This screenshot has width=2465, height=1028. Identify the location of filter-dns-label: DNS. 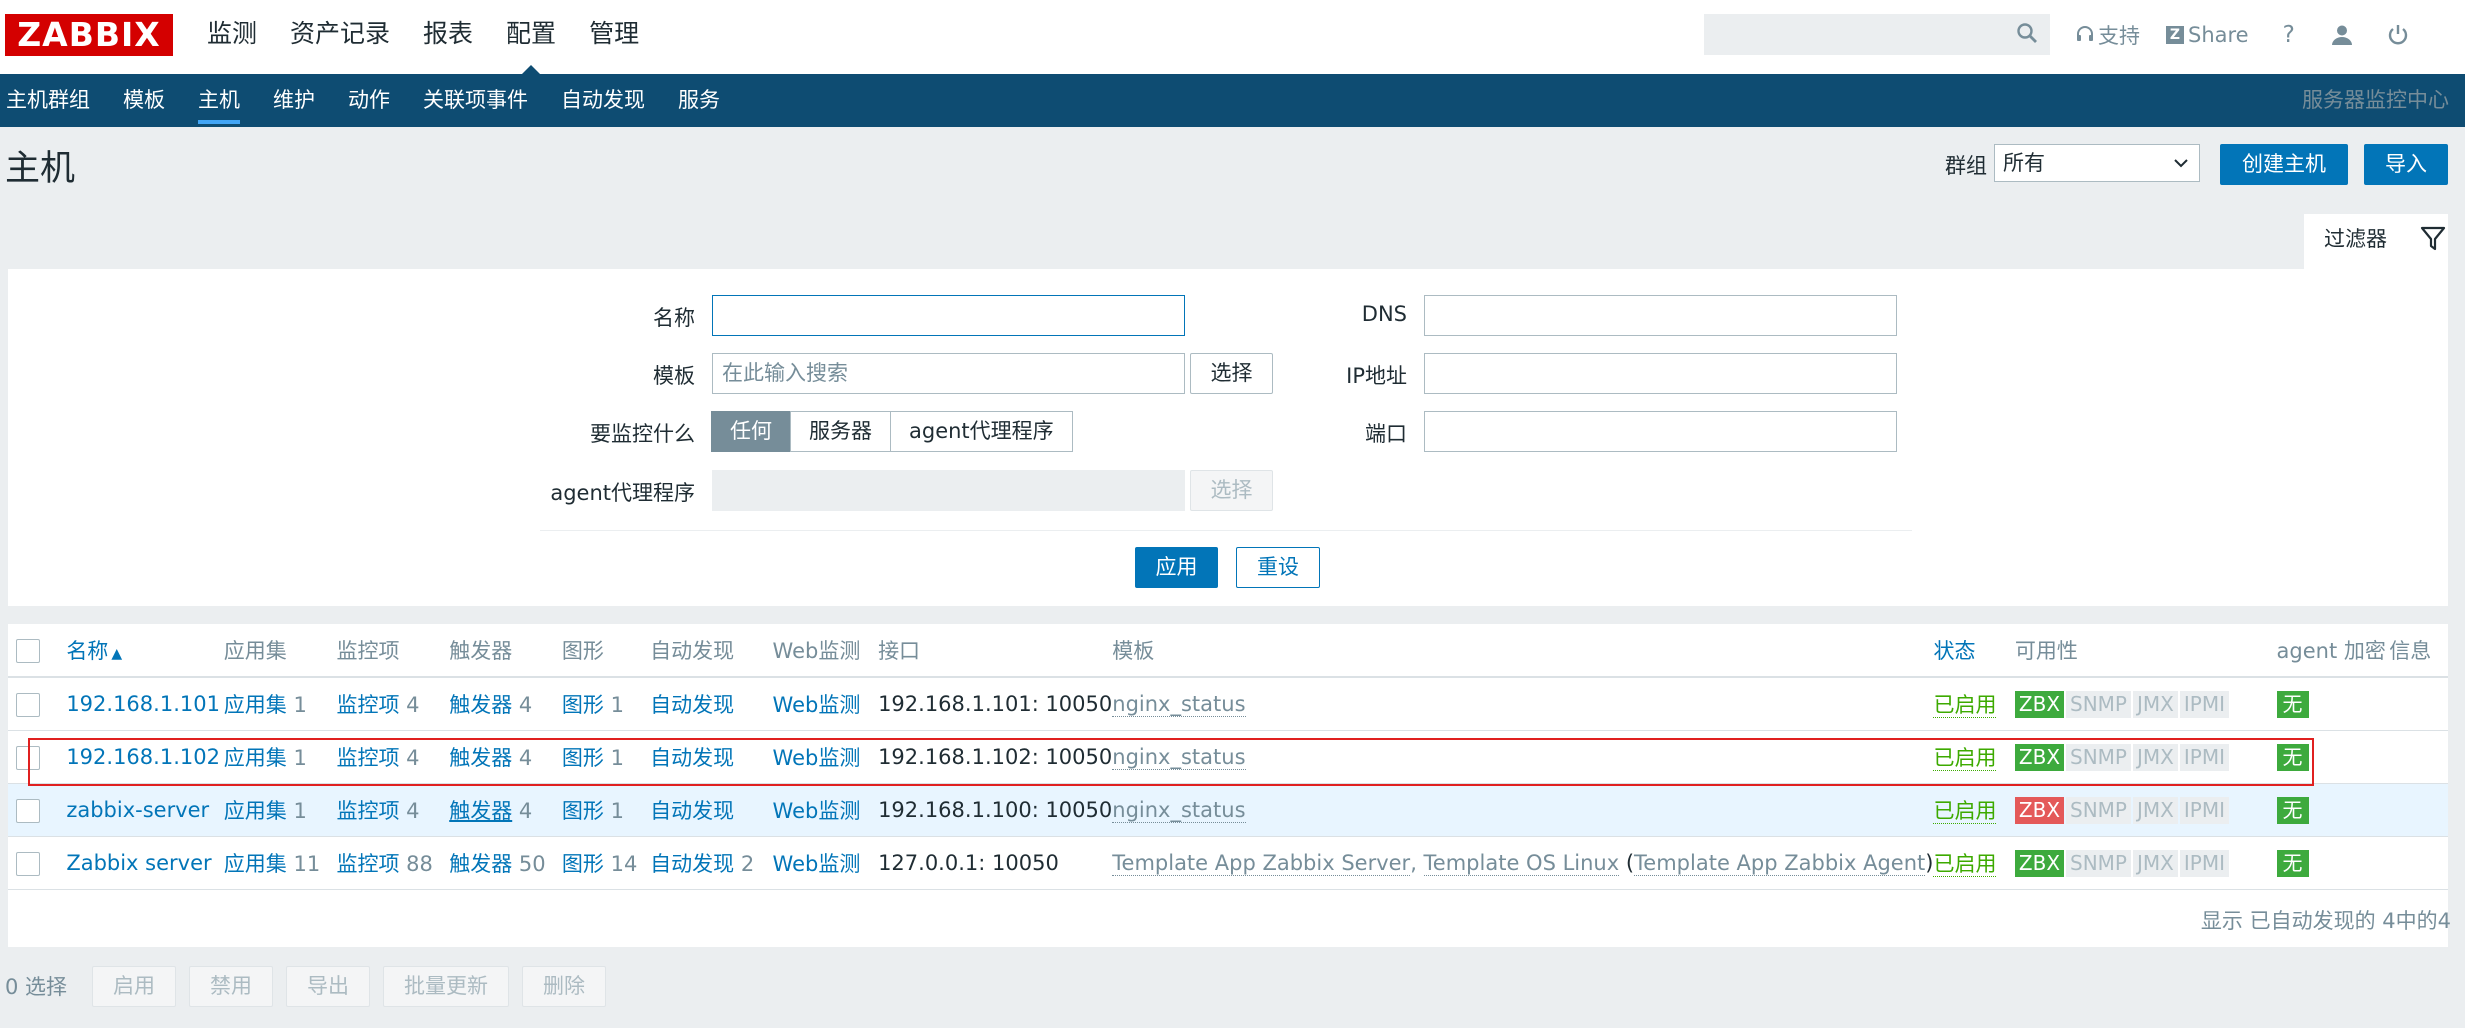
(1384, 314).